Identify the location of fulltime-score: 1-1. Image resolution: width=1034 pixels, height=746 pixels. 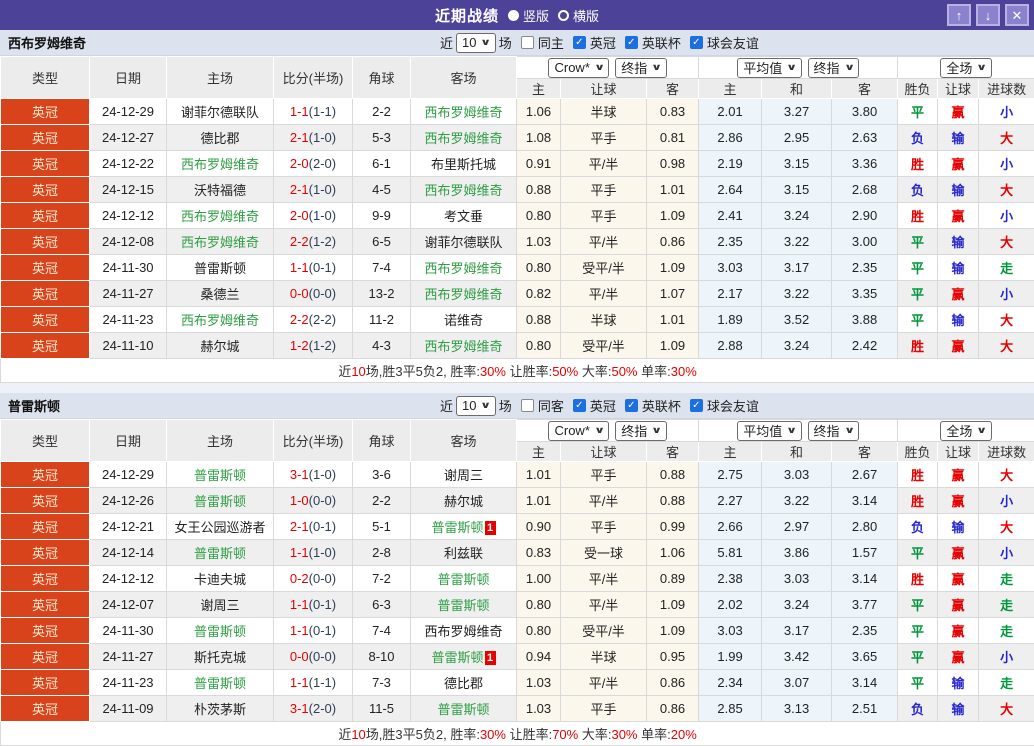
(299, 682).